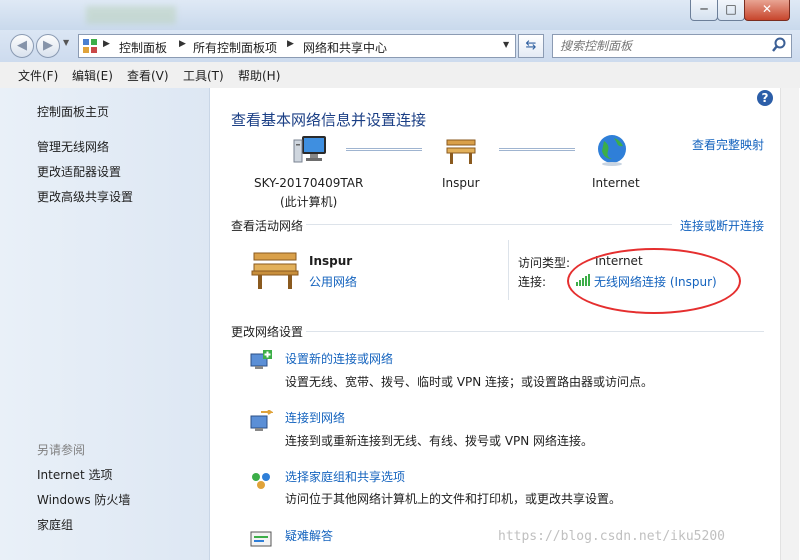 This screenshot has width=800, height=560. What do you see at coordinates (506, 44) in the screenshot?
I see `address-dropdown-chevron-icon: ▼` at bounding box center [506, 44].